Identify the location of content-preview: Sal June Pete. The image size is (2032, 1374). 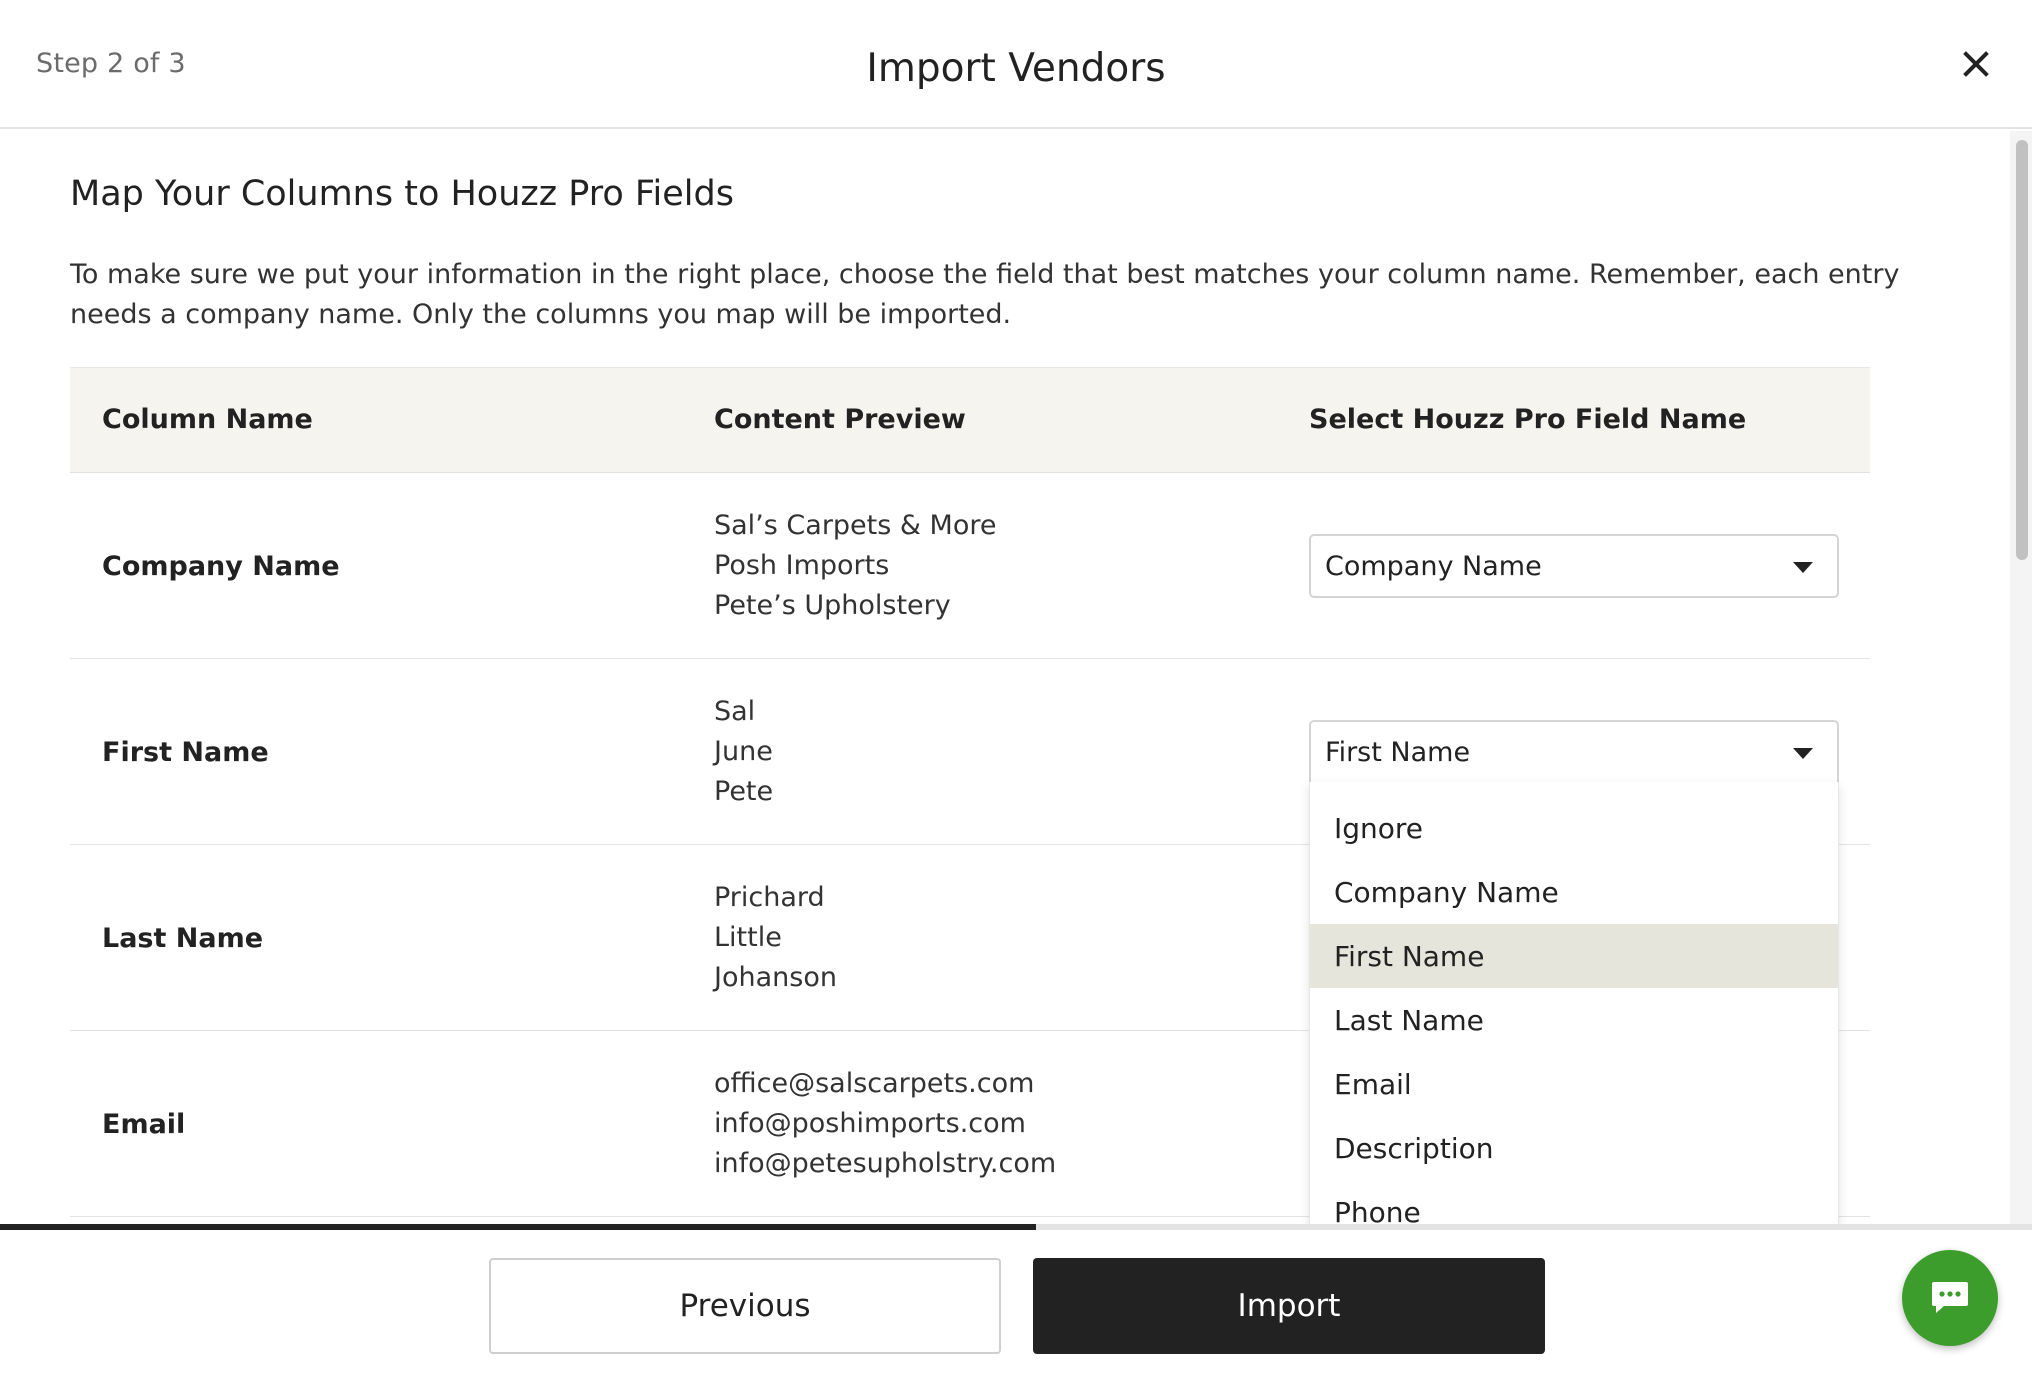
(743, 752).